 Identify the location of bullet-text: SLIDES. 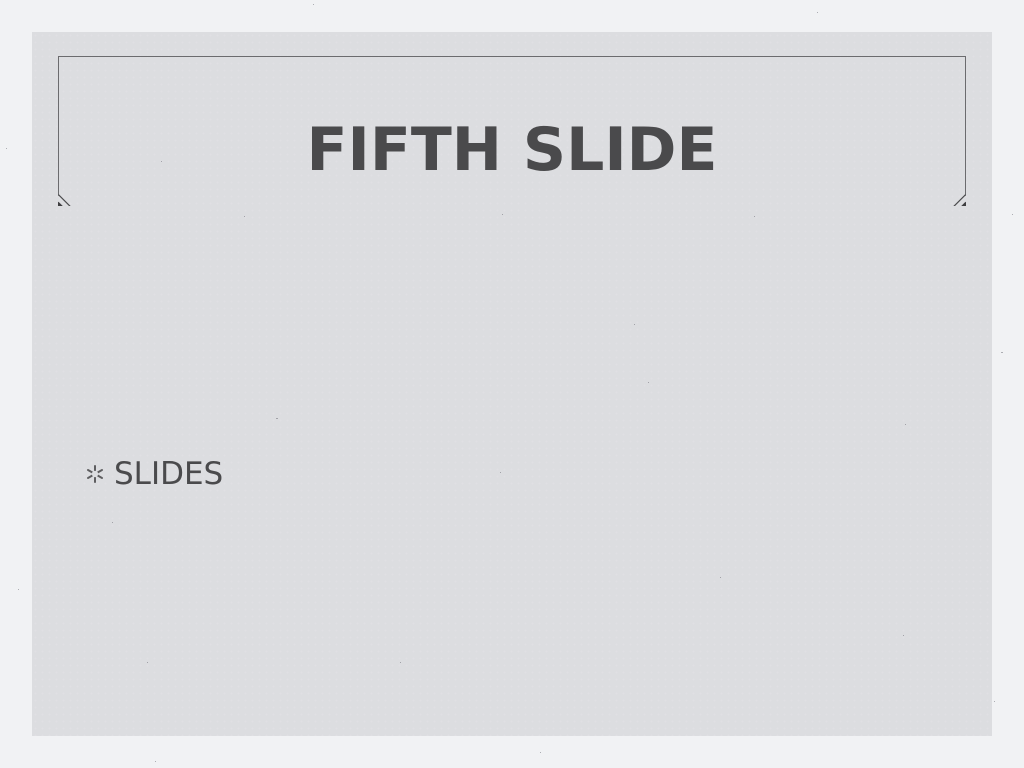
(169, 474).